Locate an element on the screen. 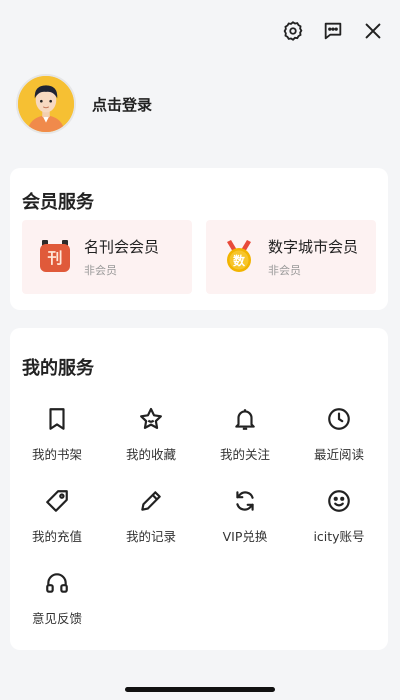  service-label: icity账号 is located at coordinates (339, 536).